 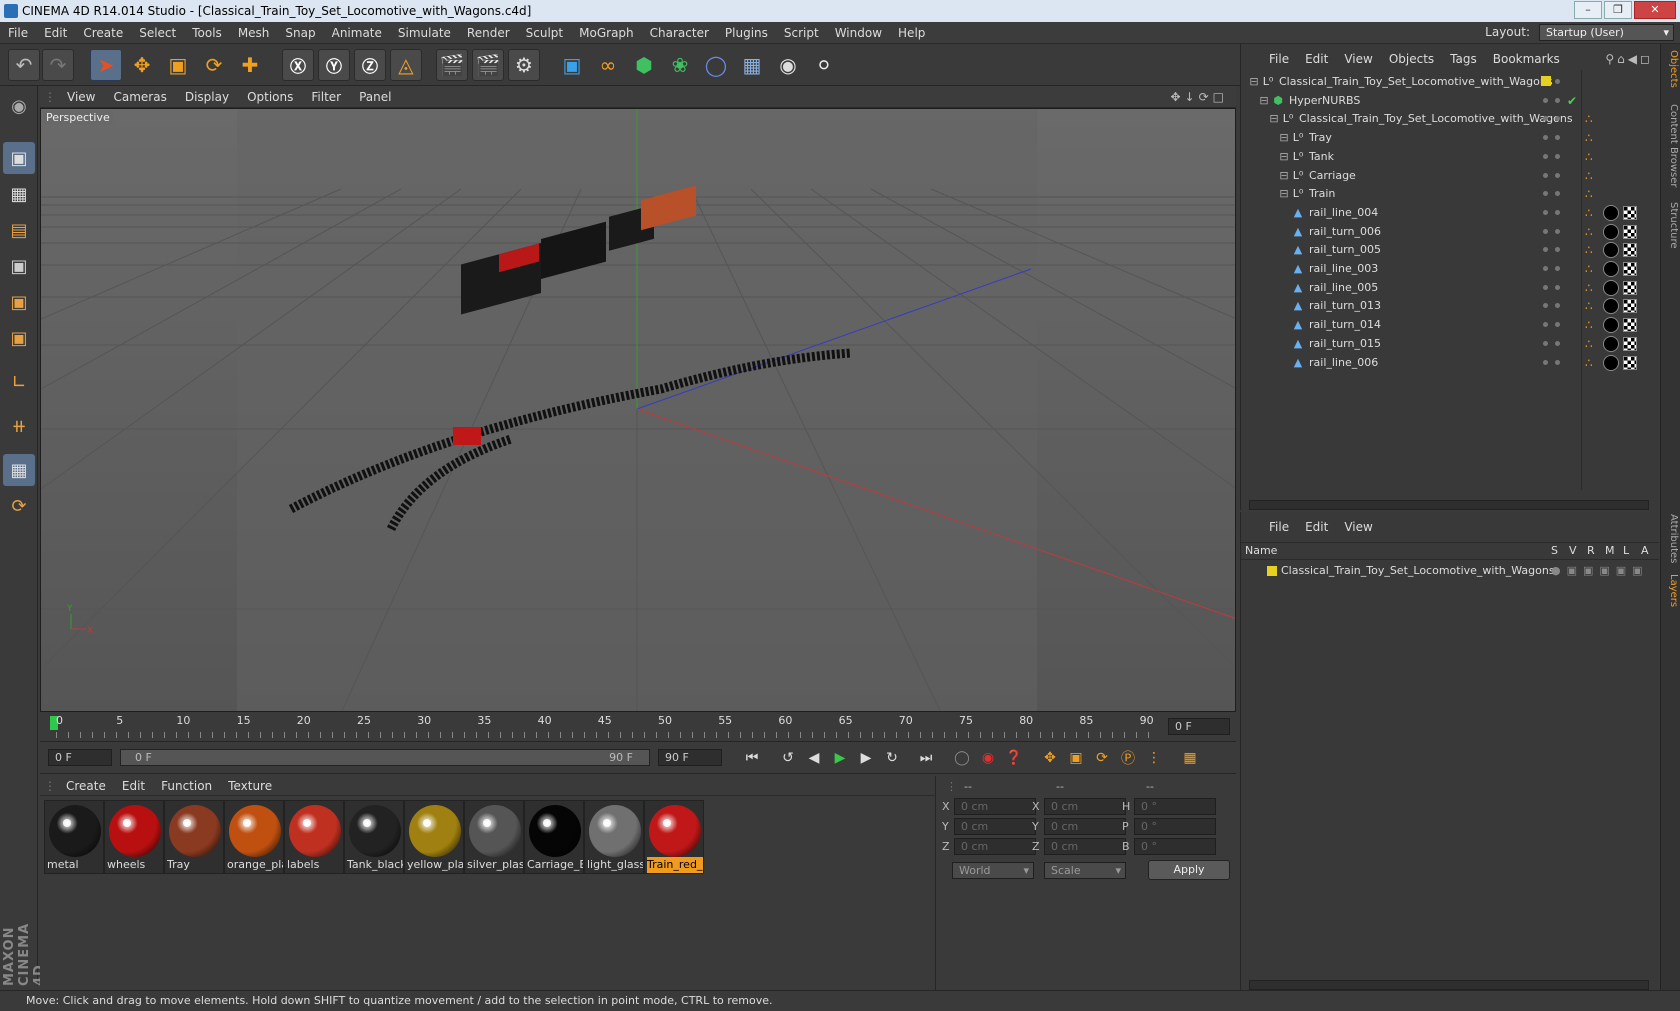 What do you see at coordinates (572, 65) in the screenshot?
I see `cube-icon: ▣` at bounding box center [572, 65].